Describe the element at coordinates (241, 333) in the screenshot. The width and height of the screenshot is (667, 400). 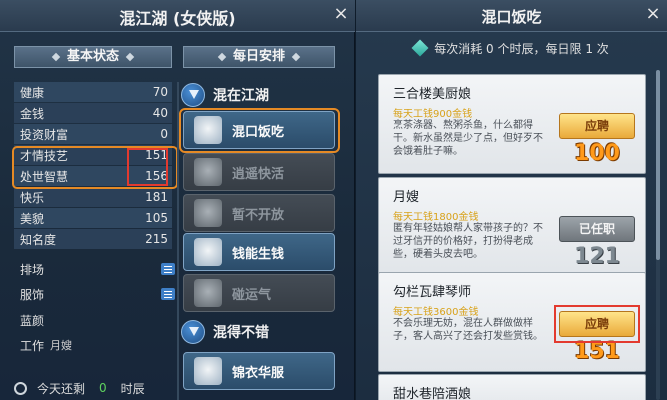
I see `category-label: 混得不错` at that location.